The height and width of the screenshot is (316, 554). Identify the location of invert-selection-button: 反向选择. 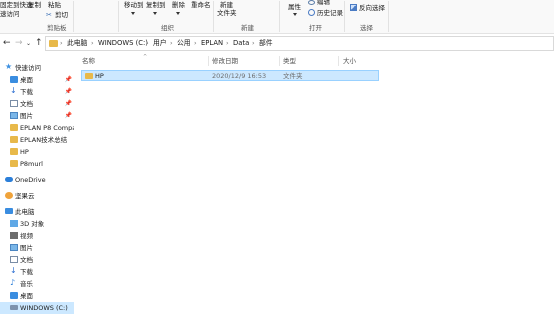
(372, 8).